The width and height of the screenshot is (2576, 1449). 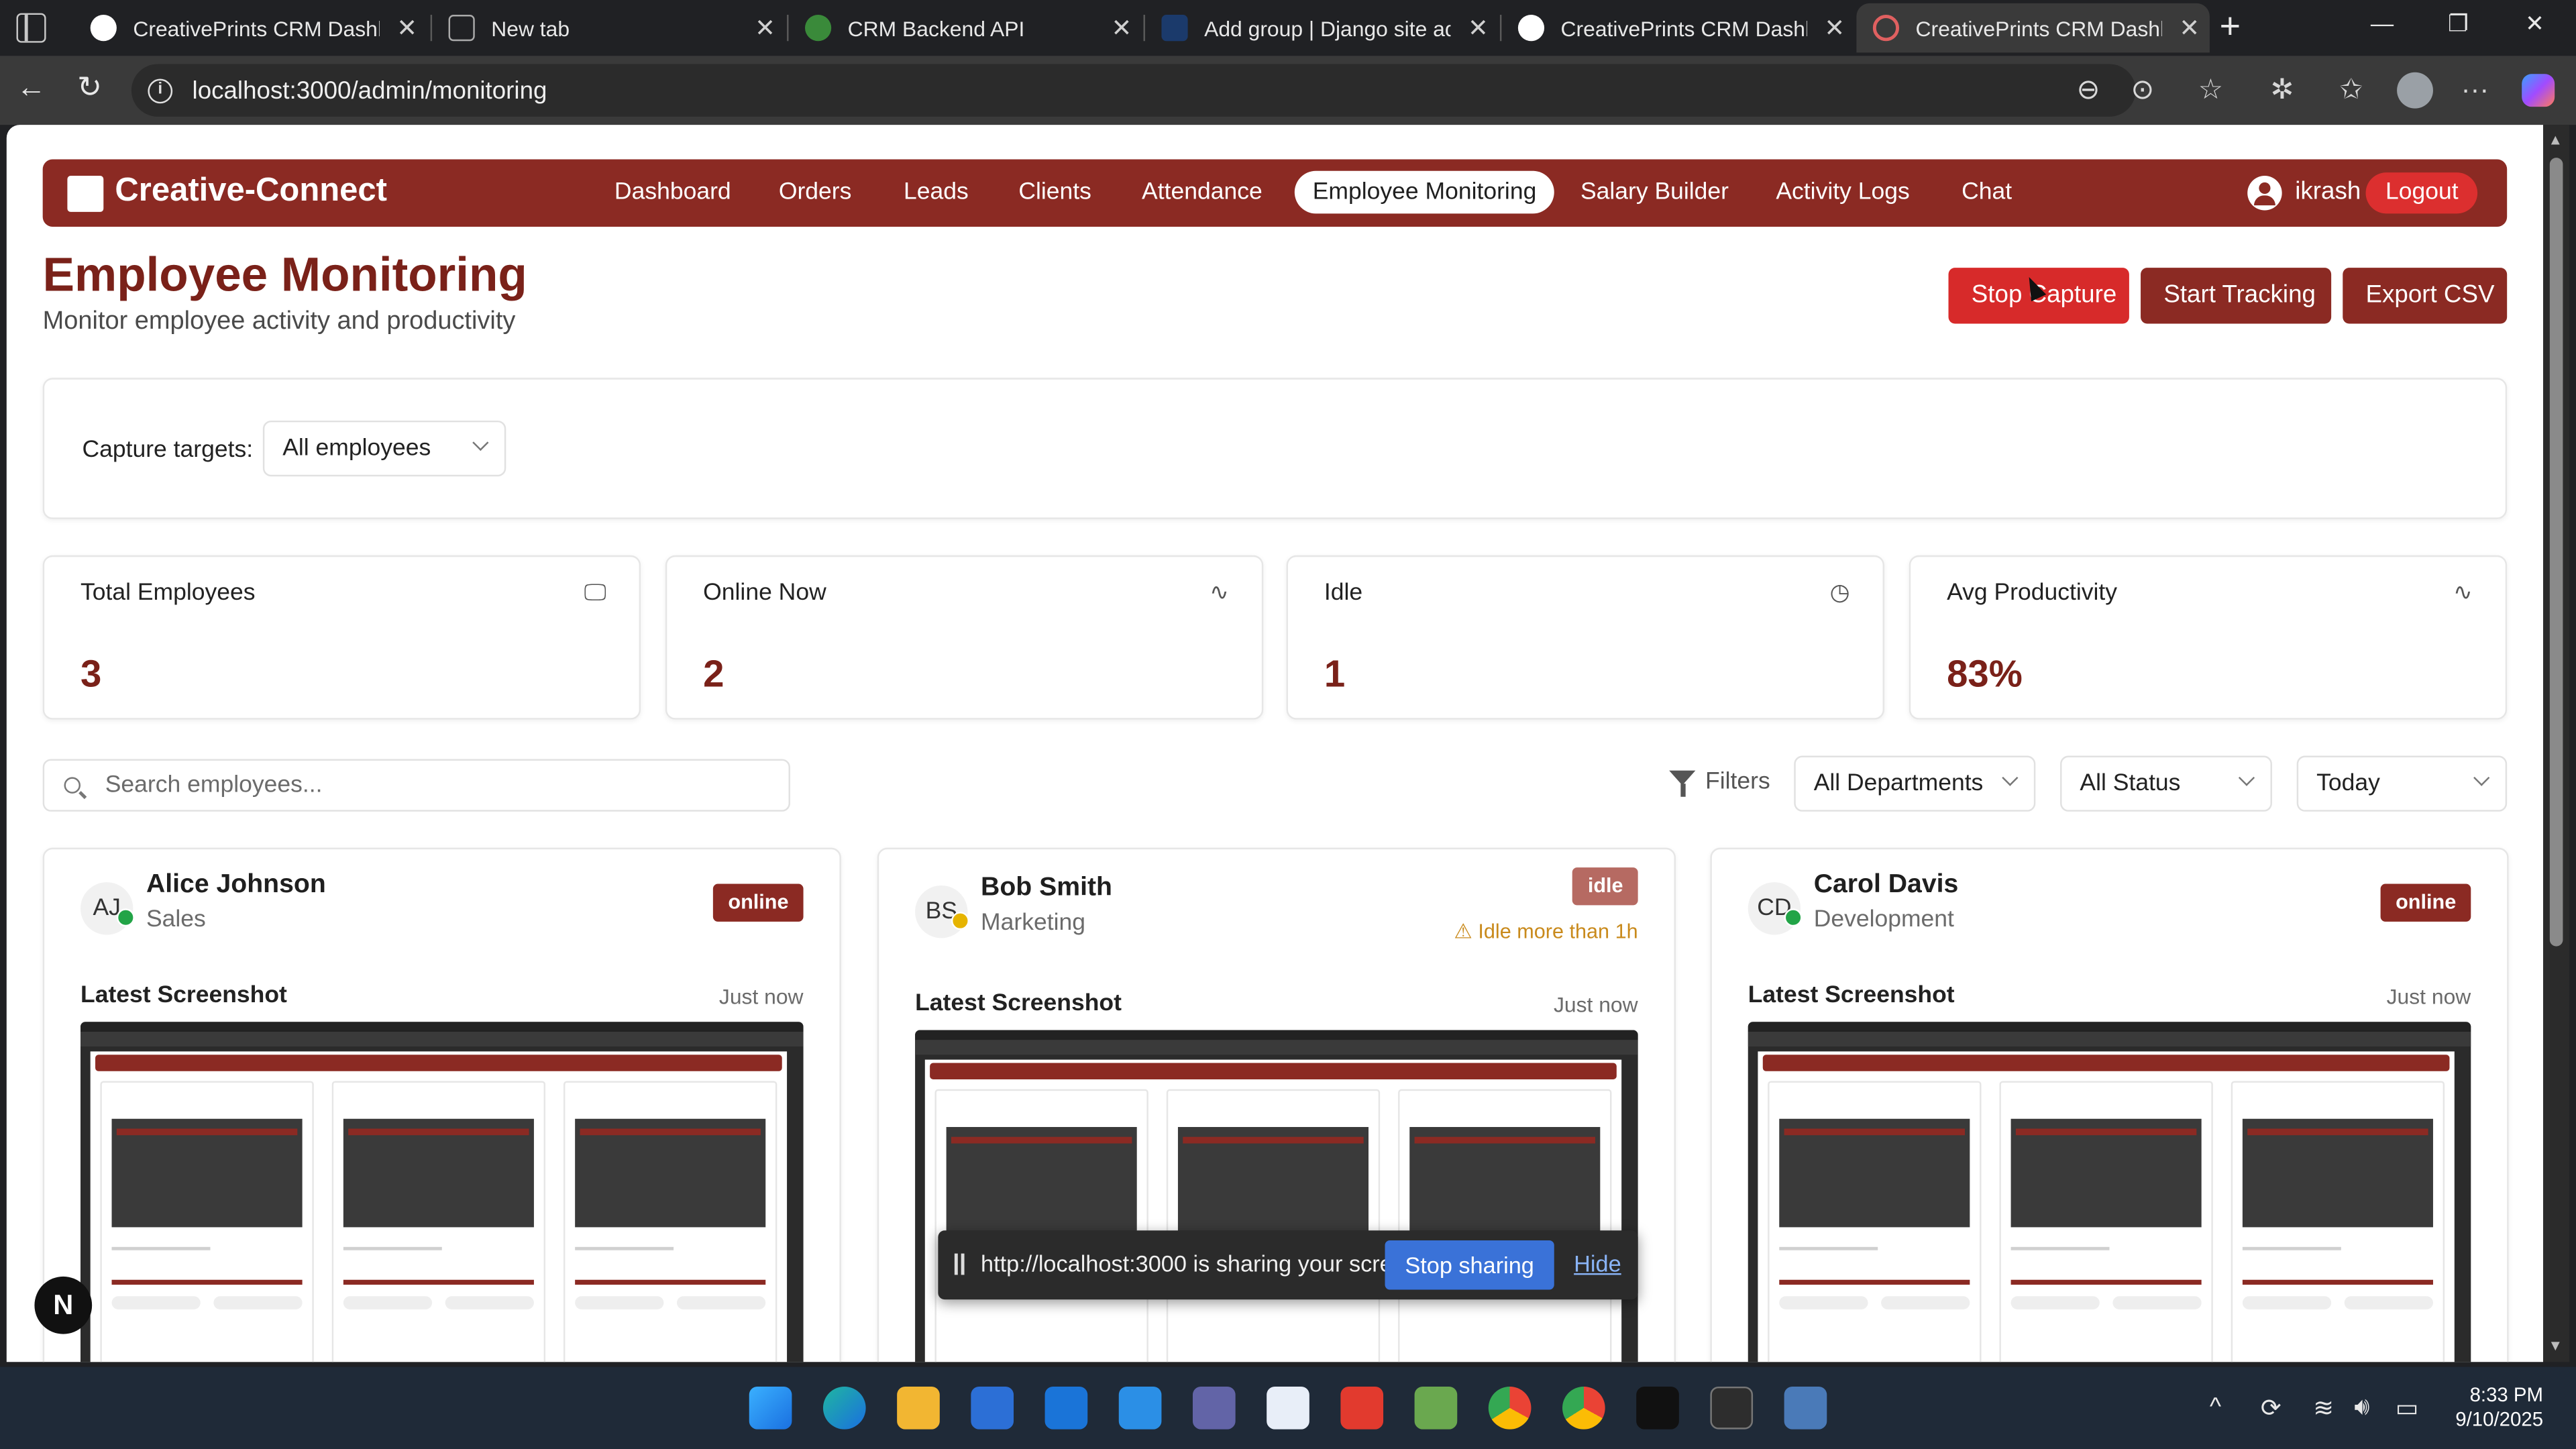 I want to click on info-icon: i, so click(x=160, y=90).